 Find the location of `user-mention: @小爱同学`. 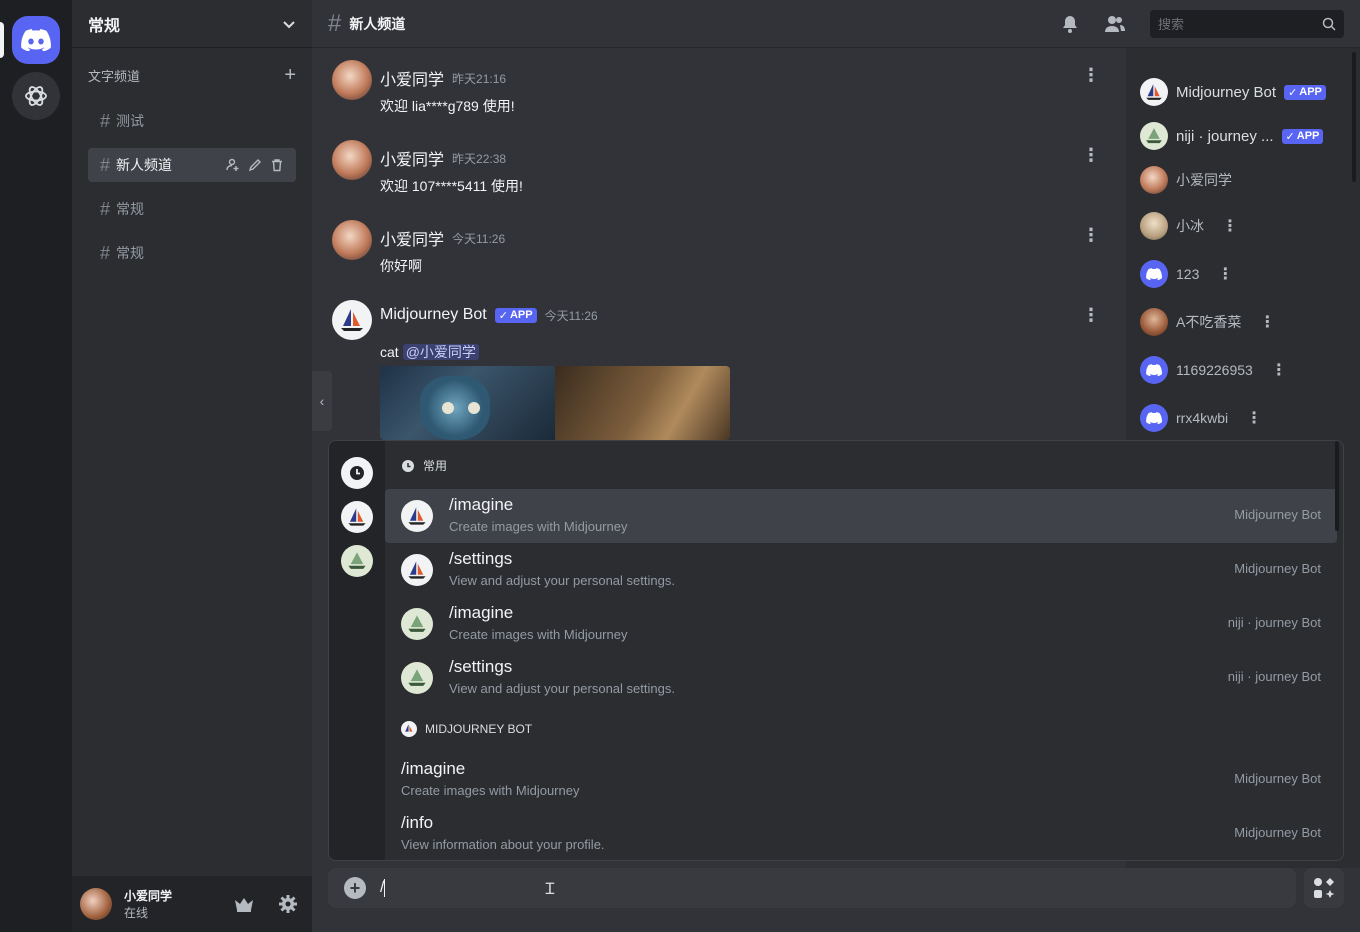

user-mention: @小爱同学 is located at coordinates (440, 352).